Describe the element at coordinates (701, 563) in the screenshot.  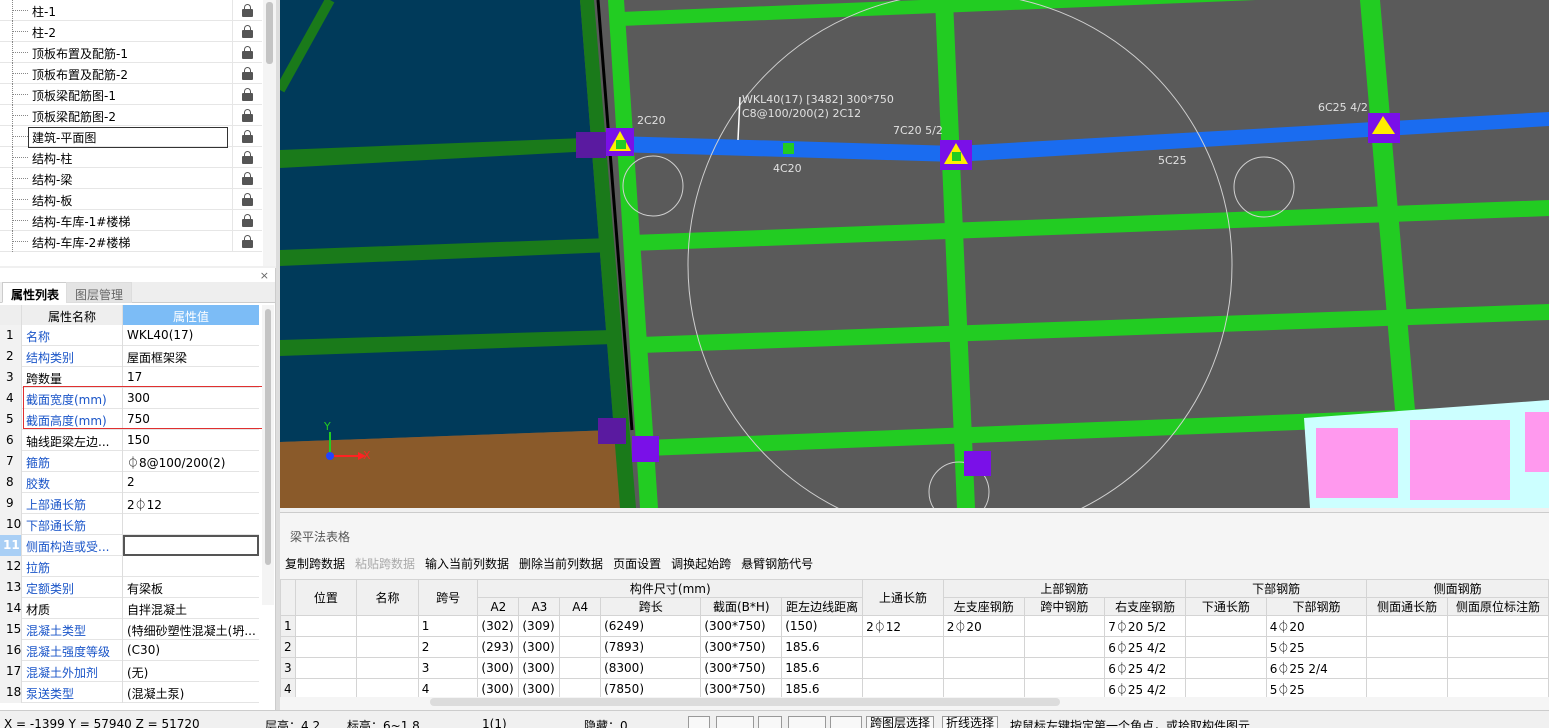
I see `beam-toolbar-button: 调换起始跨` at that location.